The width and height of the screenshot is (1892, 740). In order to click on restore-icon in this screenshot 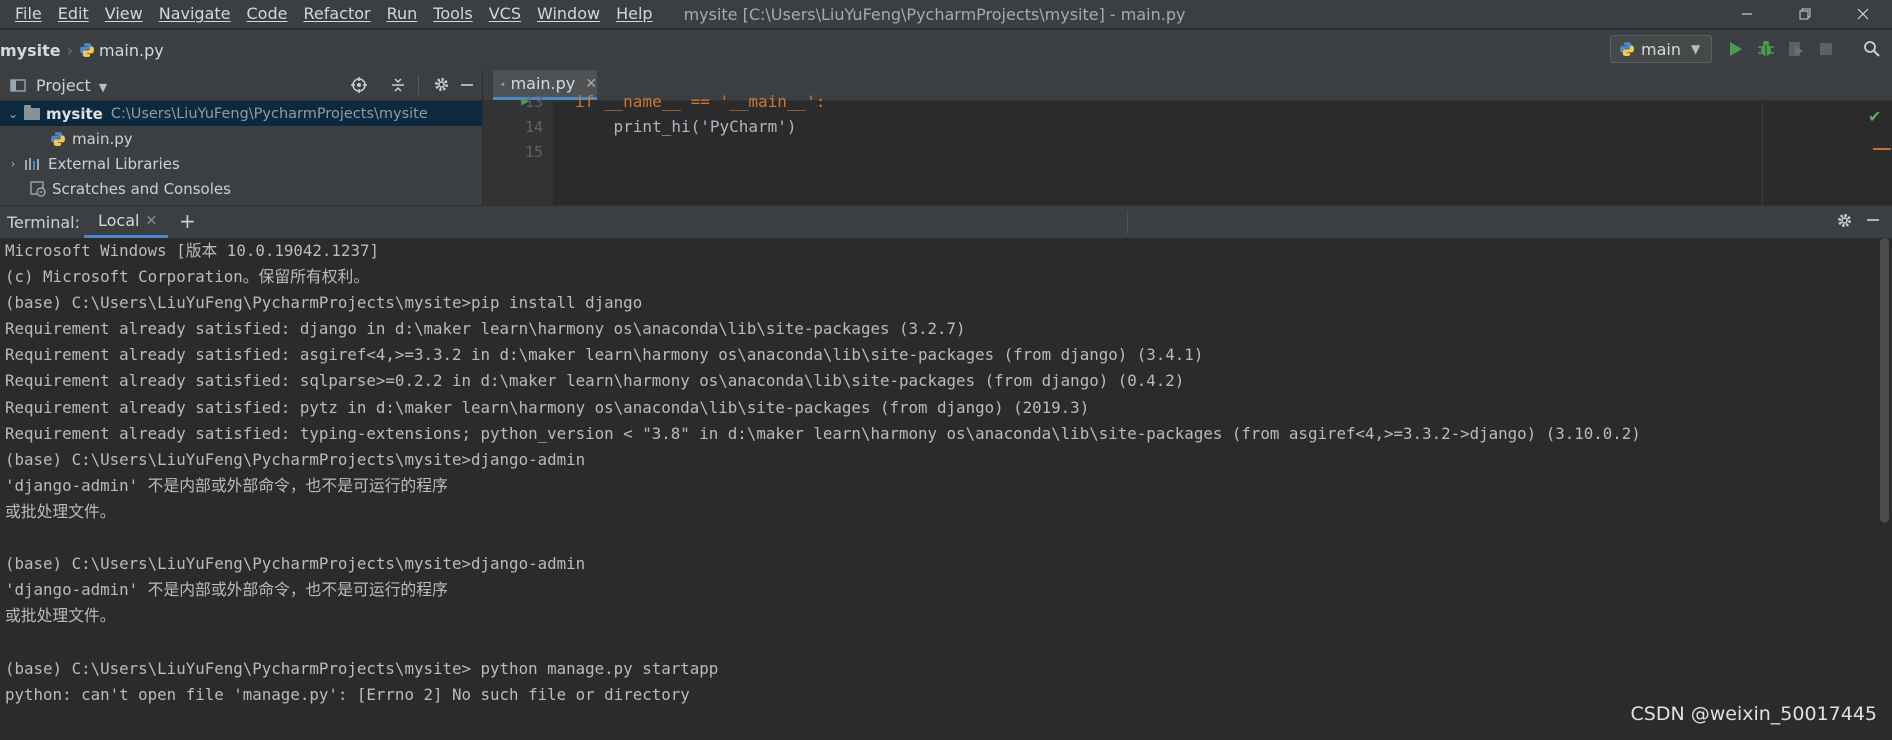, I will do `click(1805, 14)`.